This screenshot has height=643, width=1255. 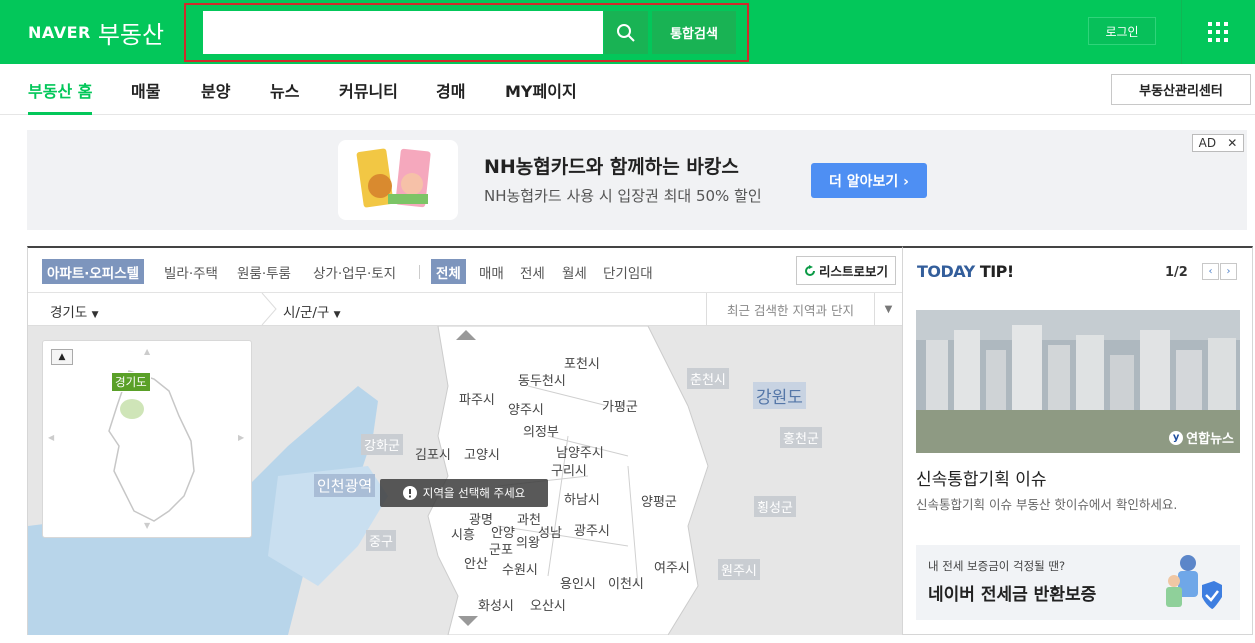 What do you see at coordinates (694, 32) in the screenshot?
I see `unified-search-button: 통합검색` at bounding box center [694, 32].